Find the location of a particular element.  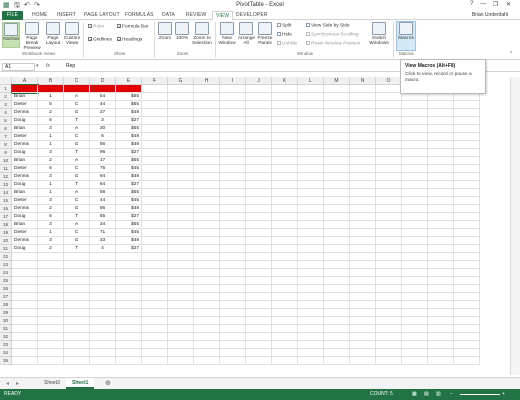

row-header: 31 is located at coordinates (6, 329).